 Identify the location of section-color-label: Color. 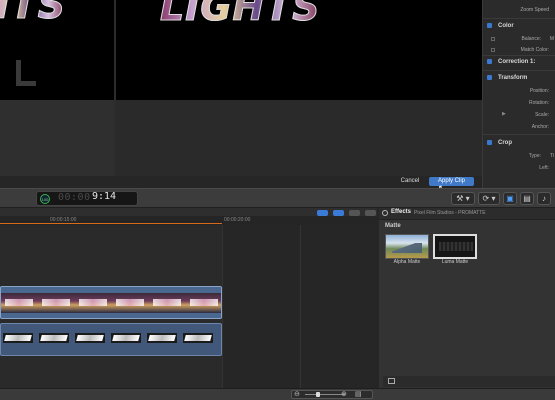
(506, 26).